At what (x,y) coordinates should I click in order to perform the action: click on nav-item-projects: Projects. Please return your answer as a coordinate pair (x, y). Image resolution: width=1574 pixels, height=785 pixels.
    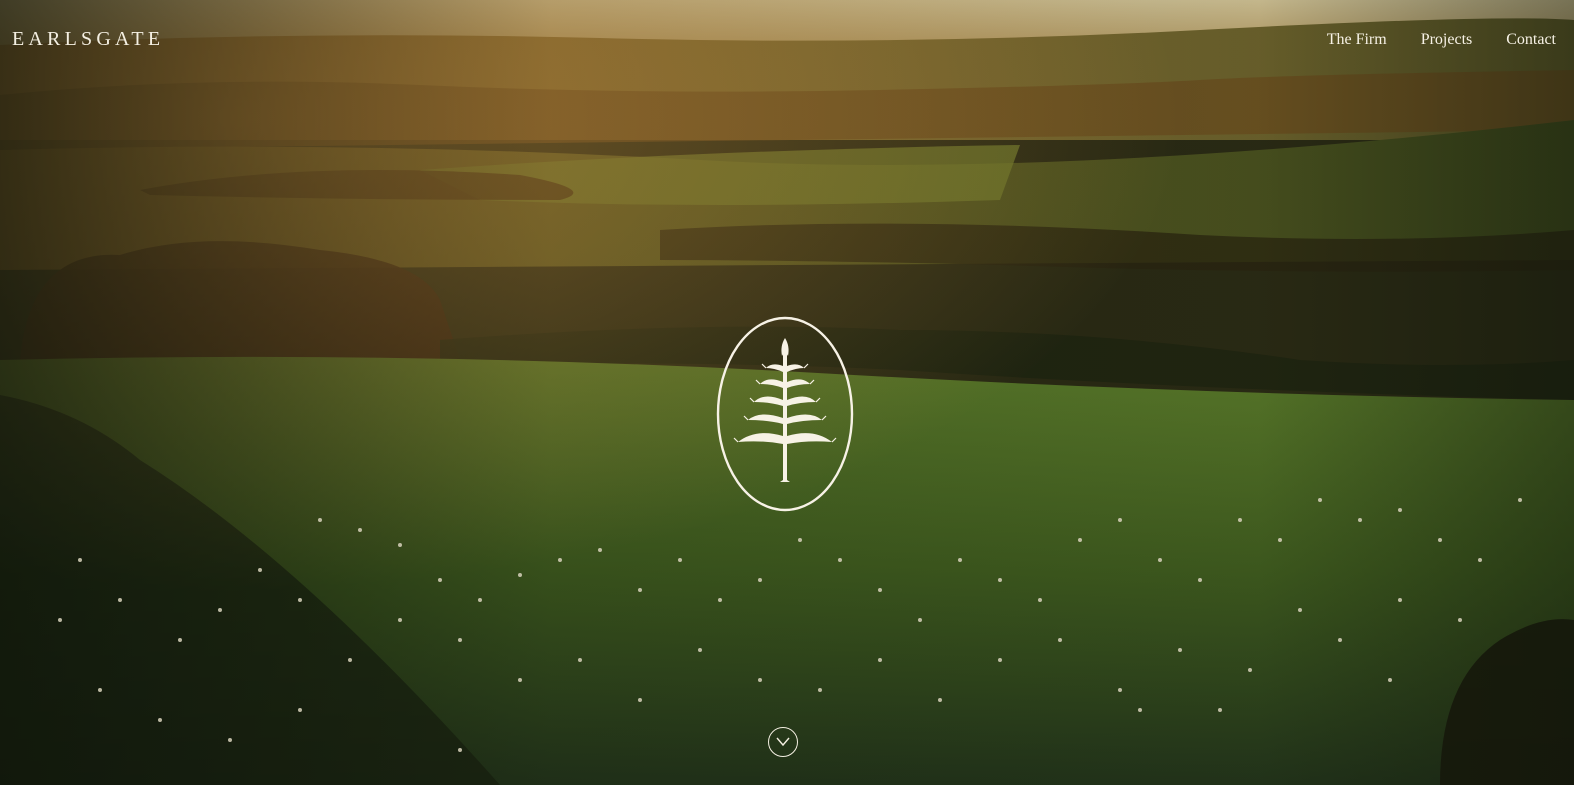
    Looking at the image, I should click on (1447, 40).